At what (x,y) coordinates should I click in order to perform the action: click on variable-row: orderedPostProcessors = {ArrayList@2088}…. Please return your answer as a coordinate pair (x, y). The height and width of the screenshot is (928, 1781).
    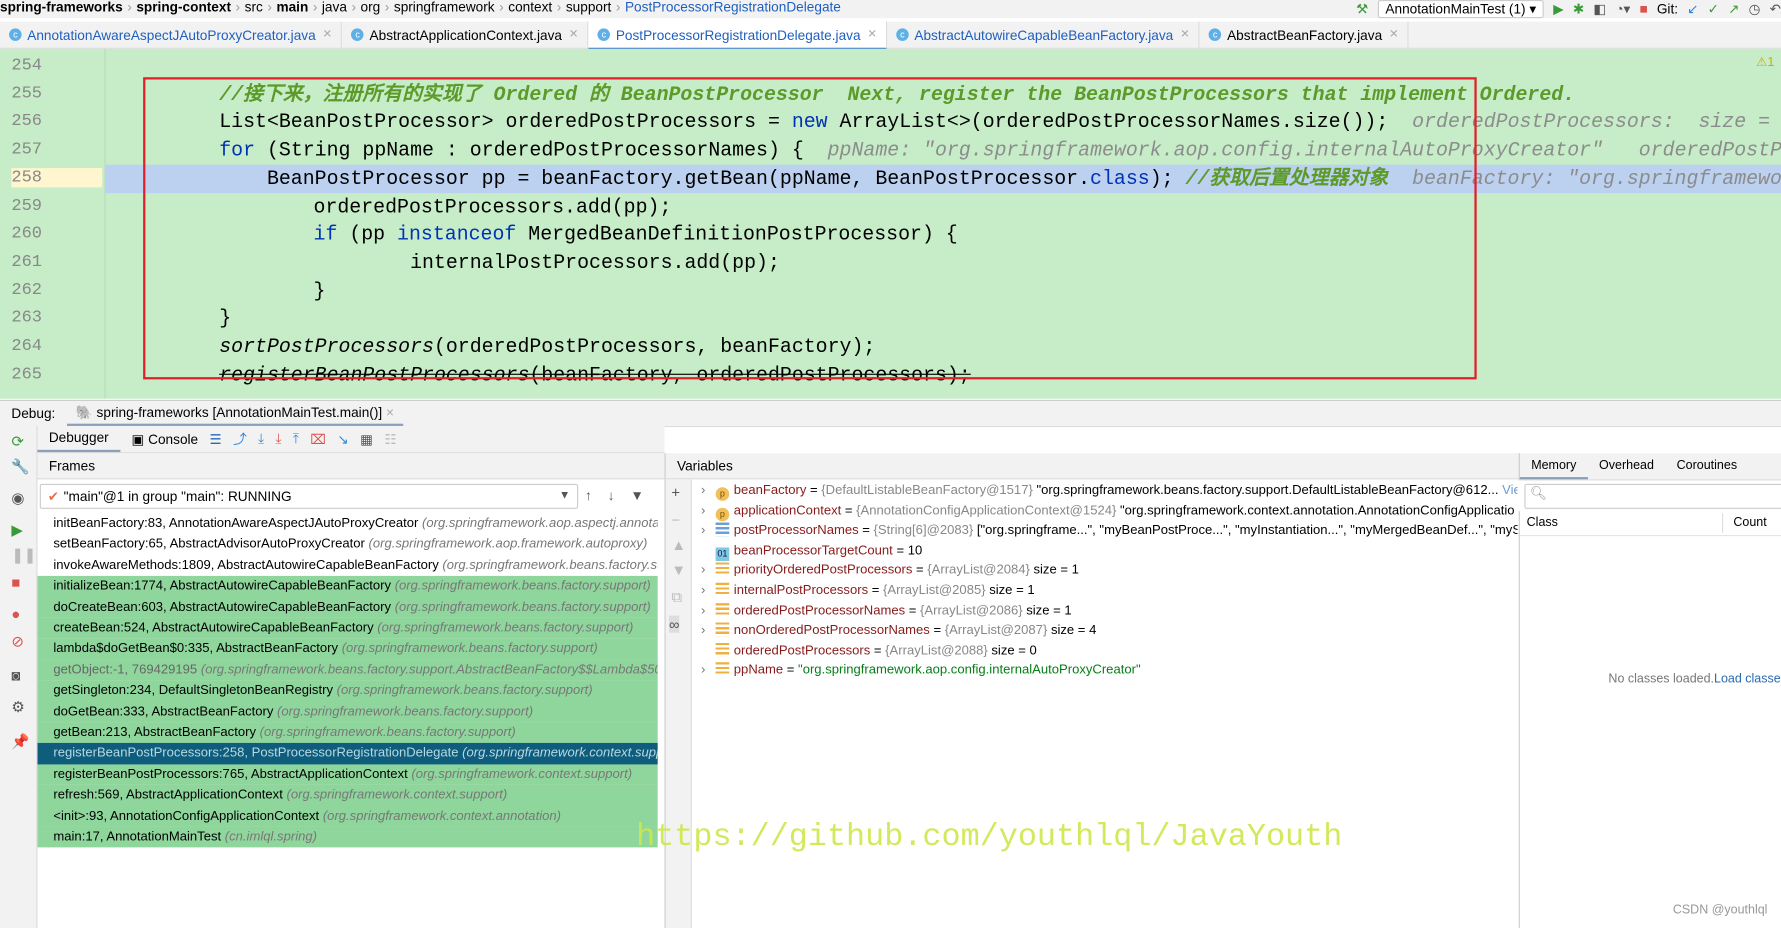
    Looking at the image, I should click on (1104, 652).